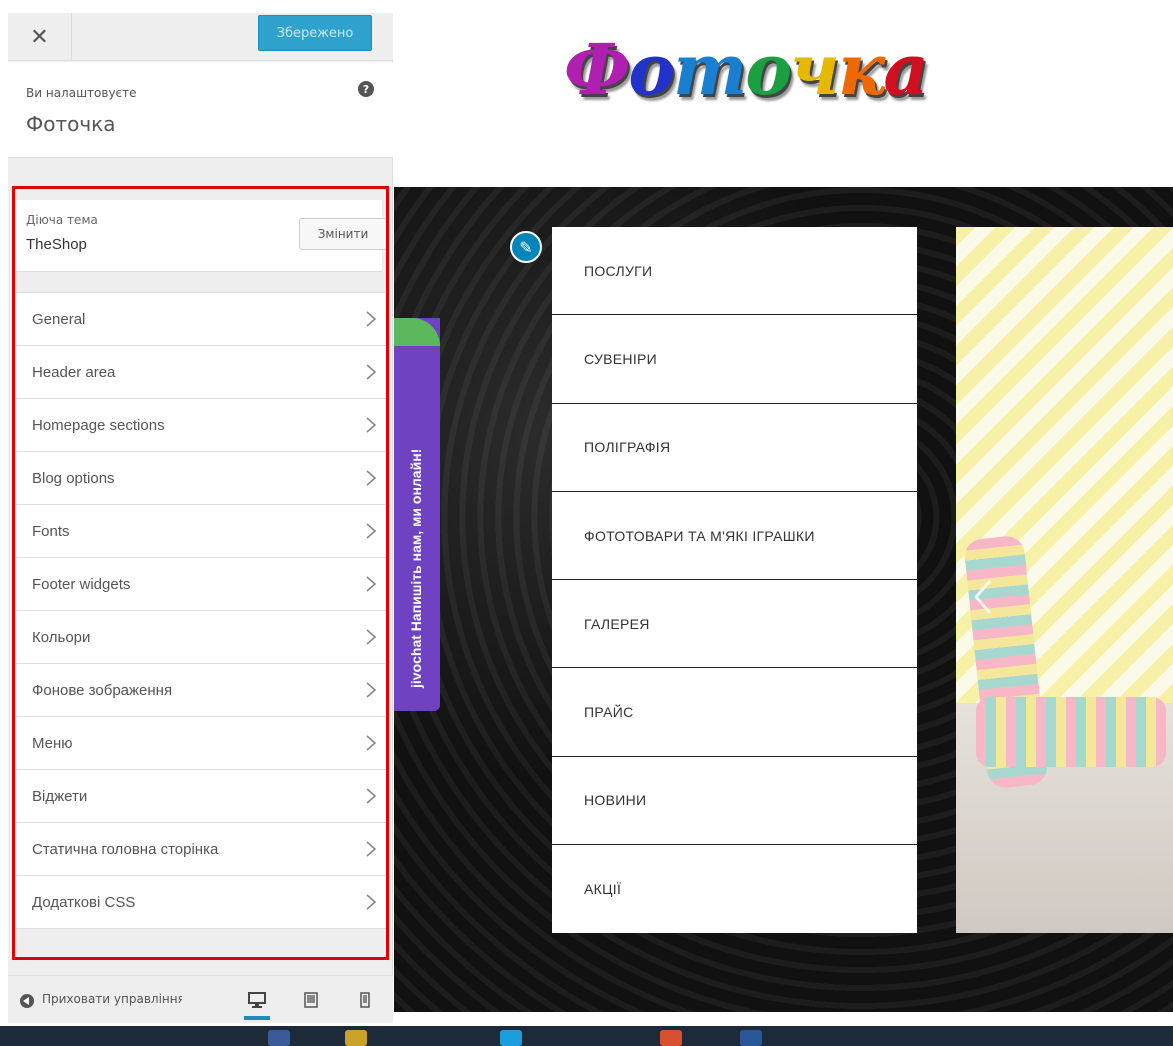 The height and width of the screenshot is (1046, 1173). I want to click on jivochat-widget: jivochat Напишіть нам, ми онлайн!, so click(417, 514).